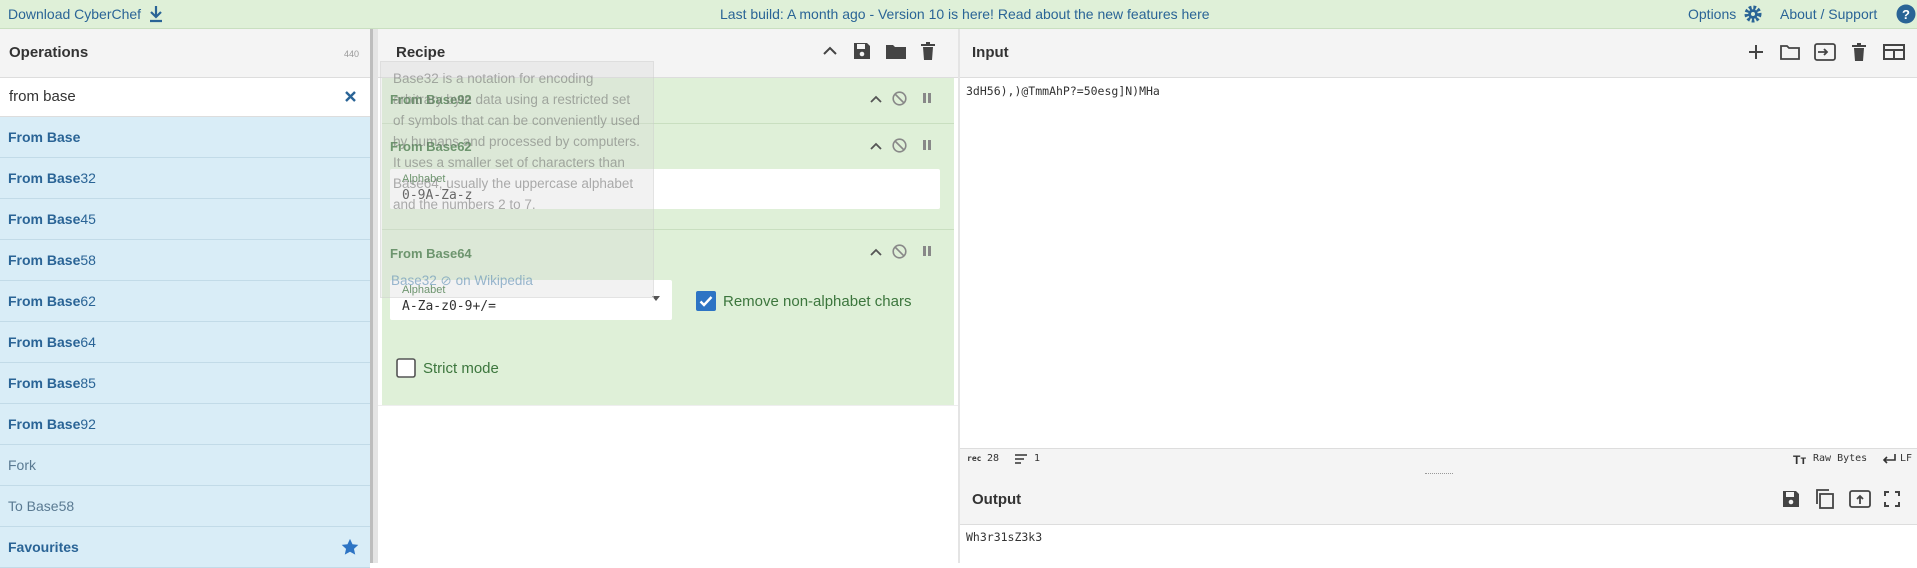 This screenshot has width=1917, height=568. What do you see at coordinates (1790, 52) in the screenshot?
I see `open-folder-icon` at bounding box center [1790, 52].